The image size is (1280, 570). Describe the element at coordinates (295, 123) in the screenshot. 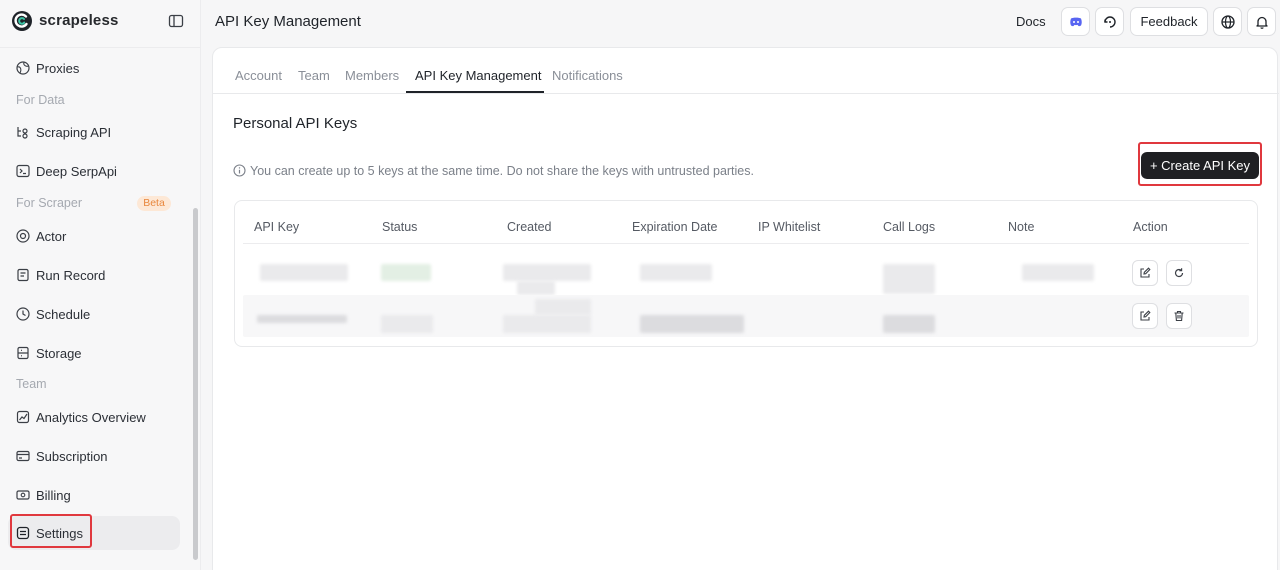

I see `section-title: Personal API Keys` at that location.